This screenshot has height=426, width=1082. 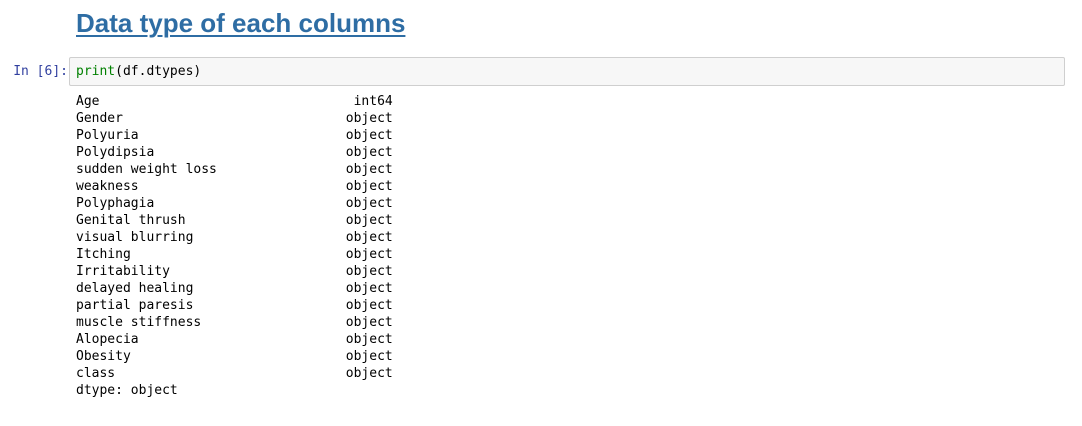 What do you see at coordinates (234, 186) in the screenshot?
I see `output-row: weakness object` at bounding box center [234, 186].